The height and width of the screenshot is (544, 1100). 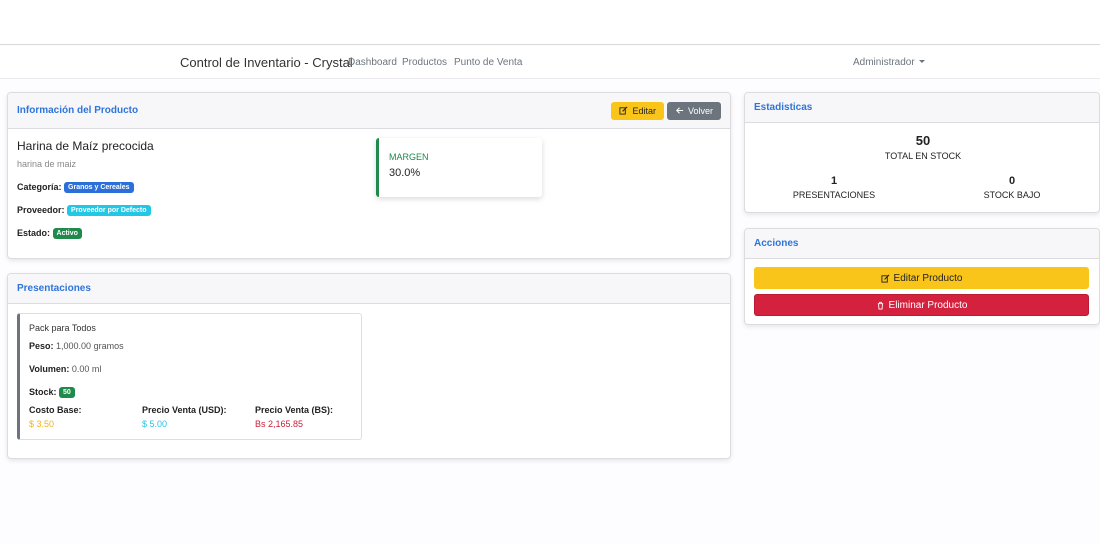 I want to click on edit-product-button: Editar Producto, so click(x=921, y=278).